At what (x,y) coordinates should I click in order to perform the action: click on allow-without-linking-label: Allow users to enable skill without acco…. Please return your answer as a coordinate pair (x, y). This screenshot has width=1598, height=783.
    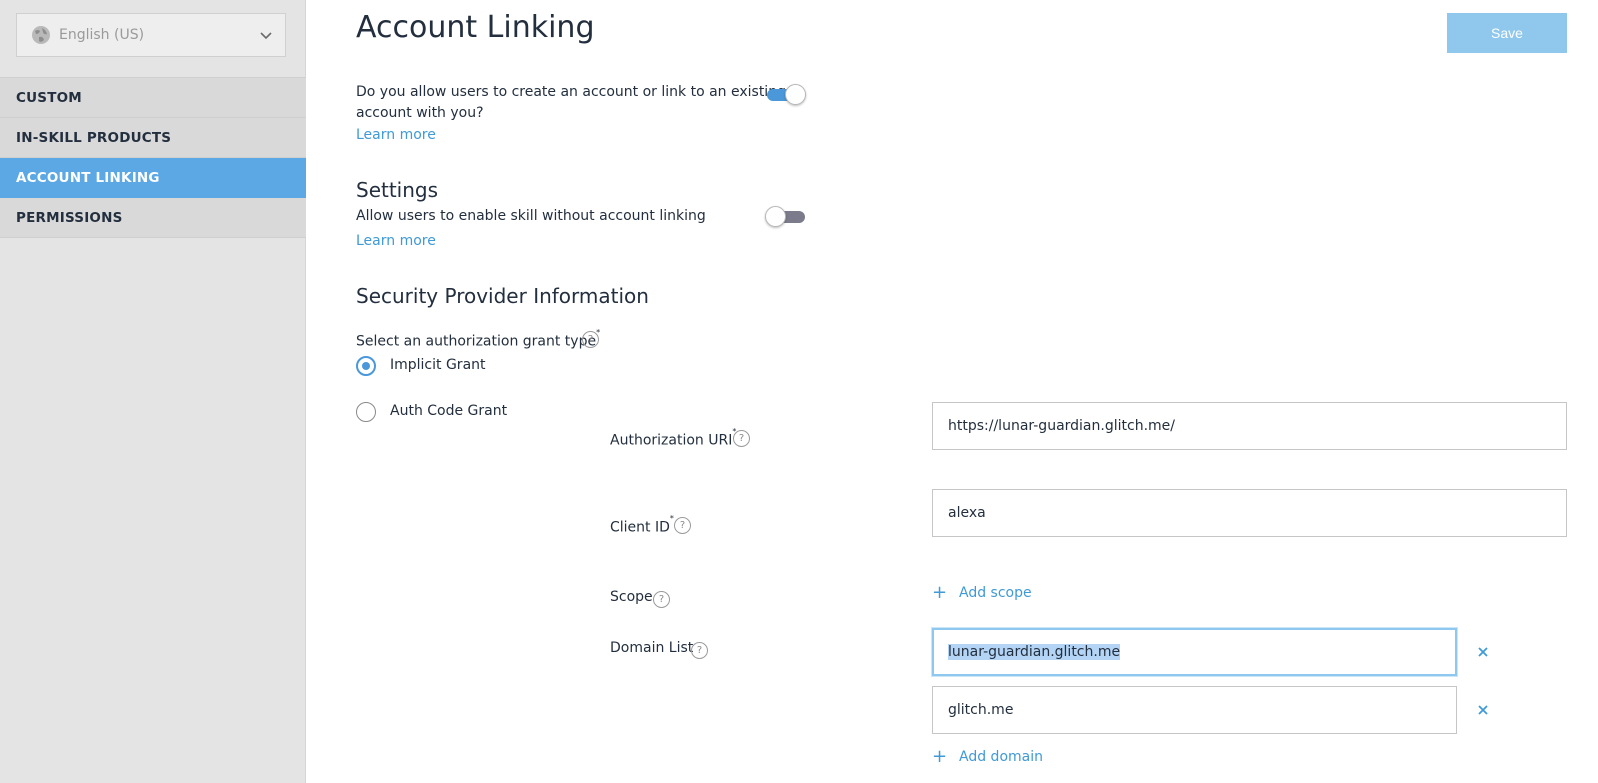
    Looking at the image, I should click on (531, 216).